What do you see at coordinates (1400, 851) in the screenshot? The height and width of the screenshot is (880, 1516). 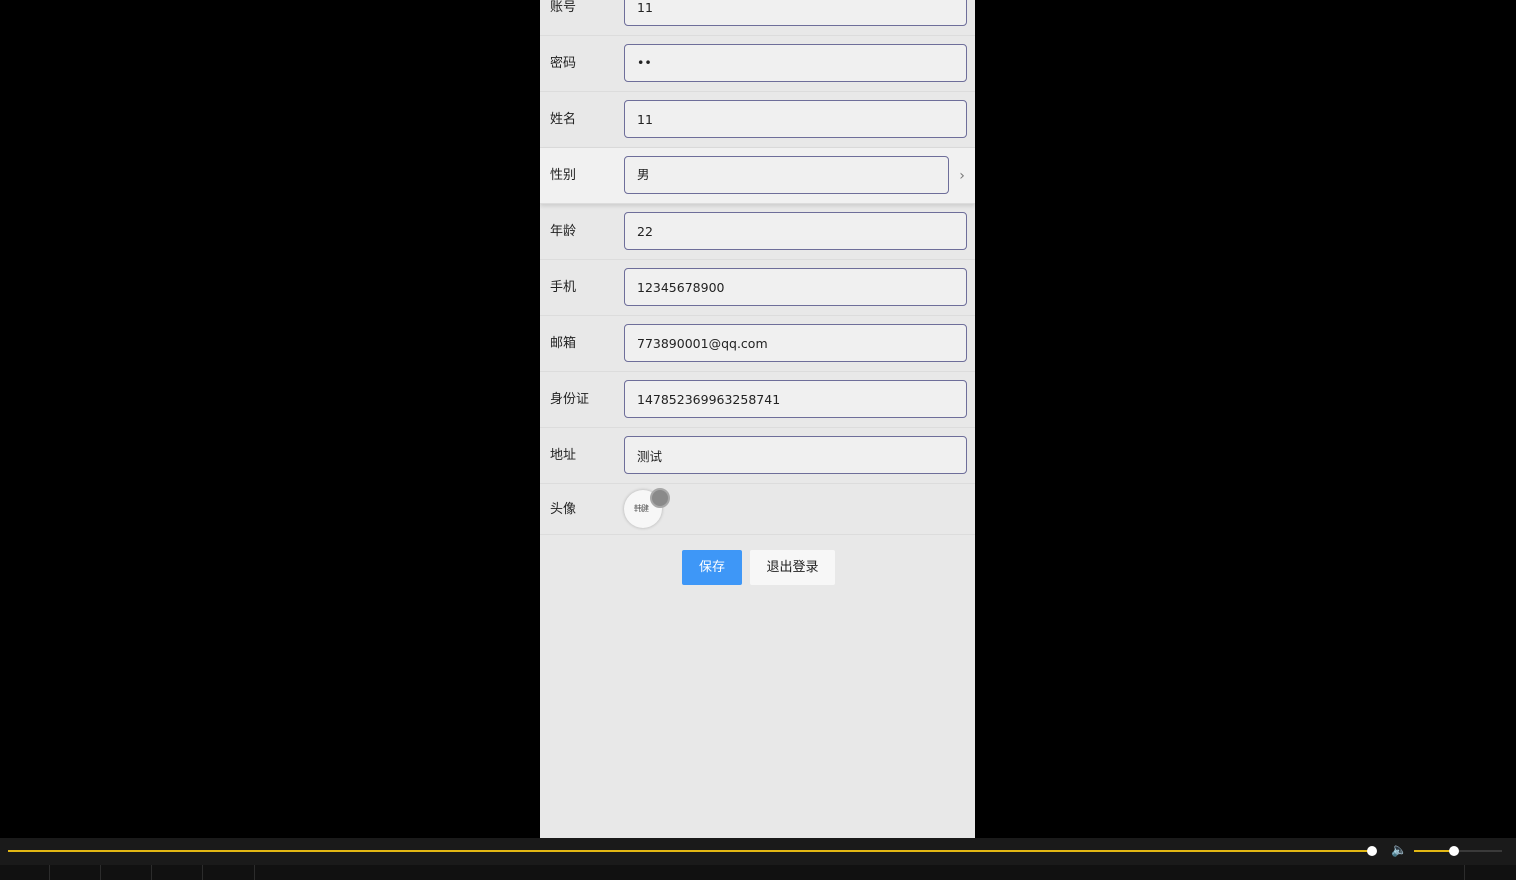 I see `volume-icon: 🔈` at bounding box center [1400, 851].